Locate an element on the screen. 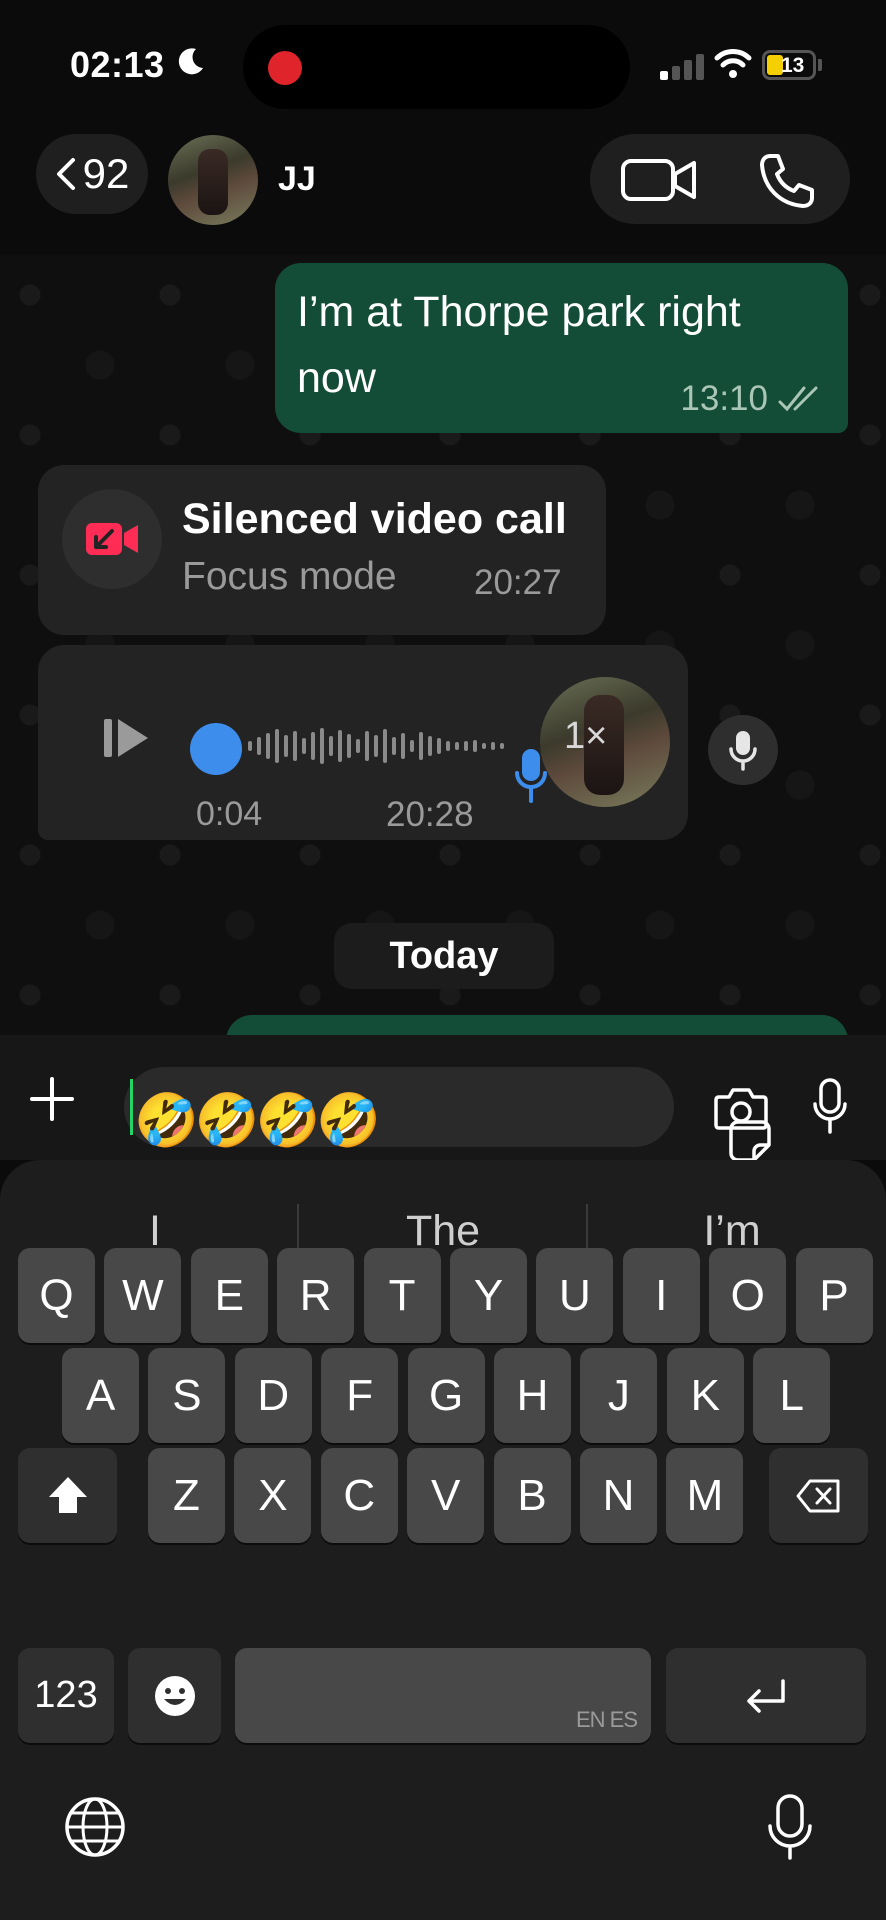 The height and width of the screenshot is (1920, 886). message-input: 🤣🤣🤣🤣 is located at coordinates (447, 1114).